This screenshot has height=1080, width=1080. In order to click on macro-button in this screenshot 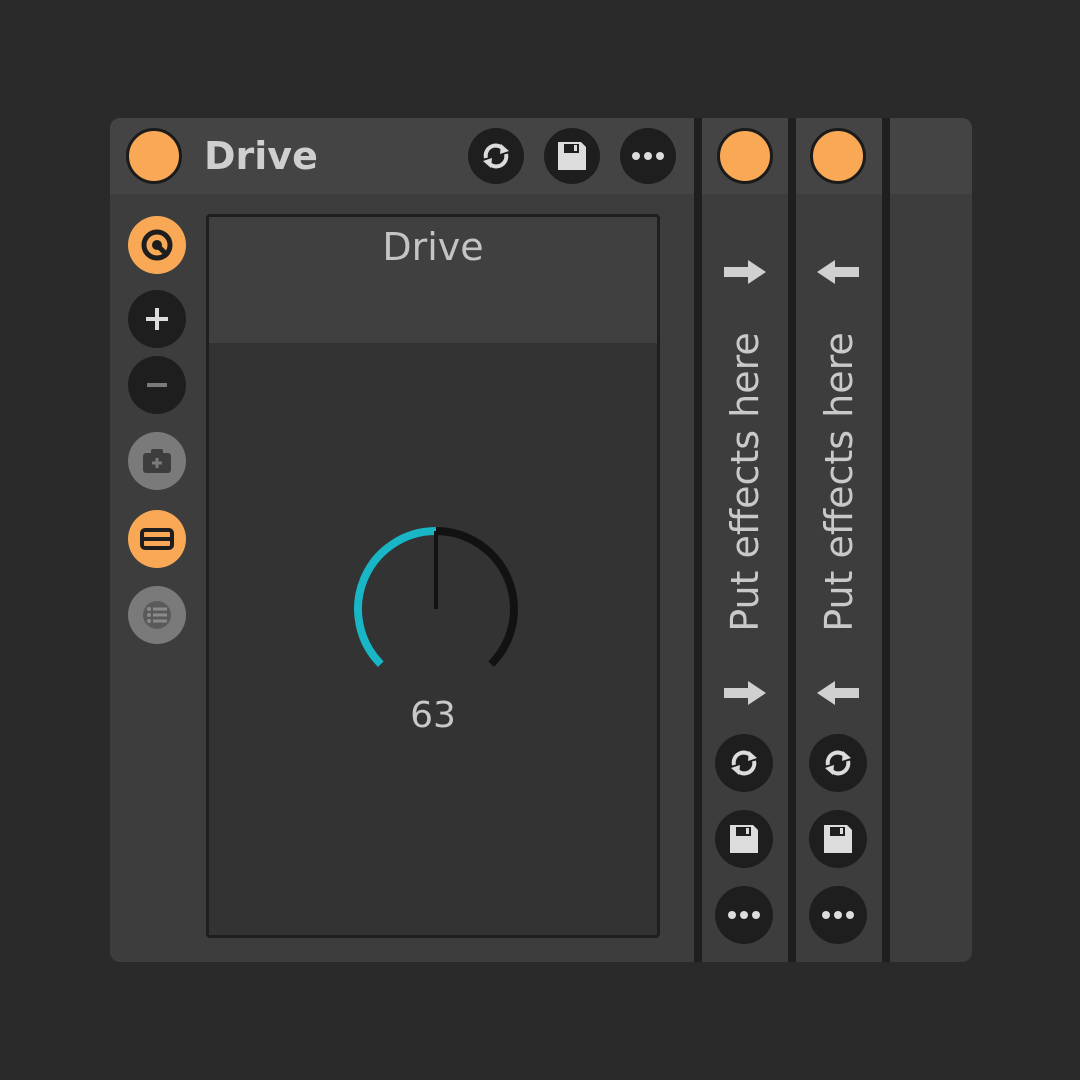, I will do `click(157, 245)`.